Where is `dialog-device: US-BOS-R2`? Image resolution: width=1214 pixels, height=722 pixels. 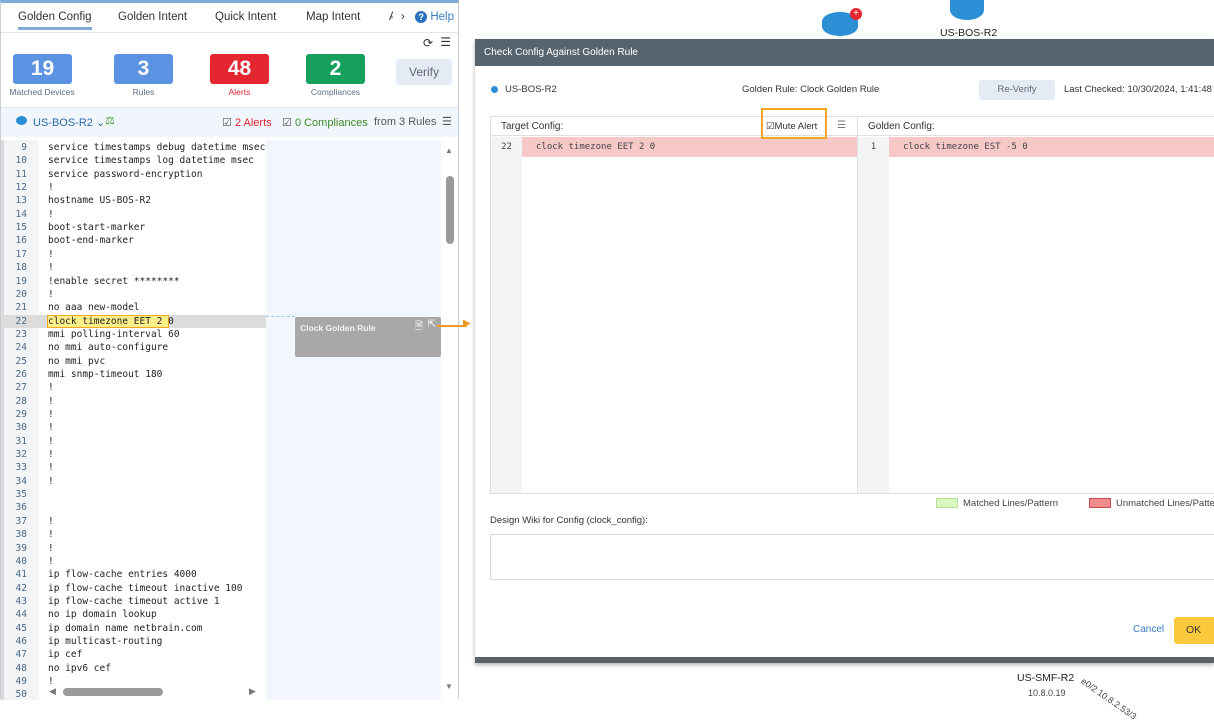 dialog-device: US-BOS-R2 is located at coordinates (531, 89).